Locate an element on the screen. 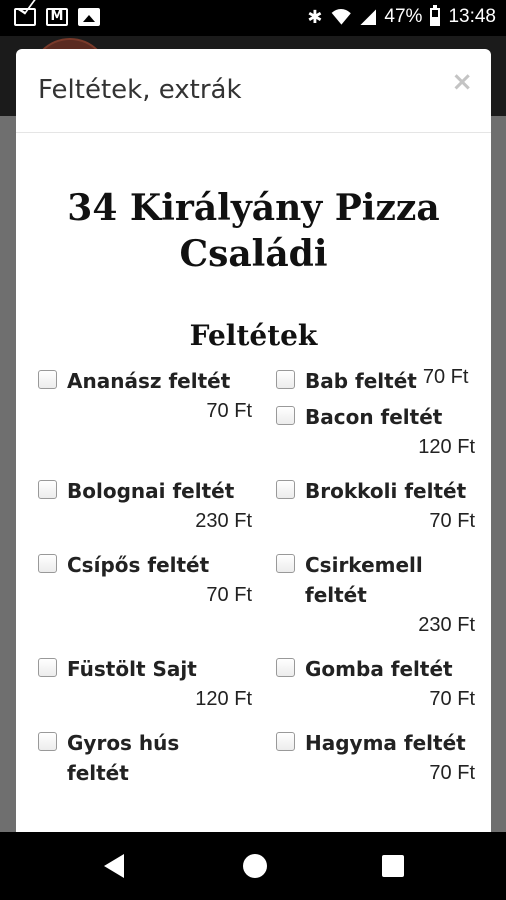  image-icon is located at coordinates (89, 17).